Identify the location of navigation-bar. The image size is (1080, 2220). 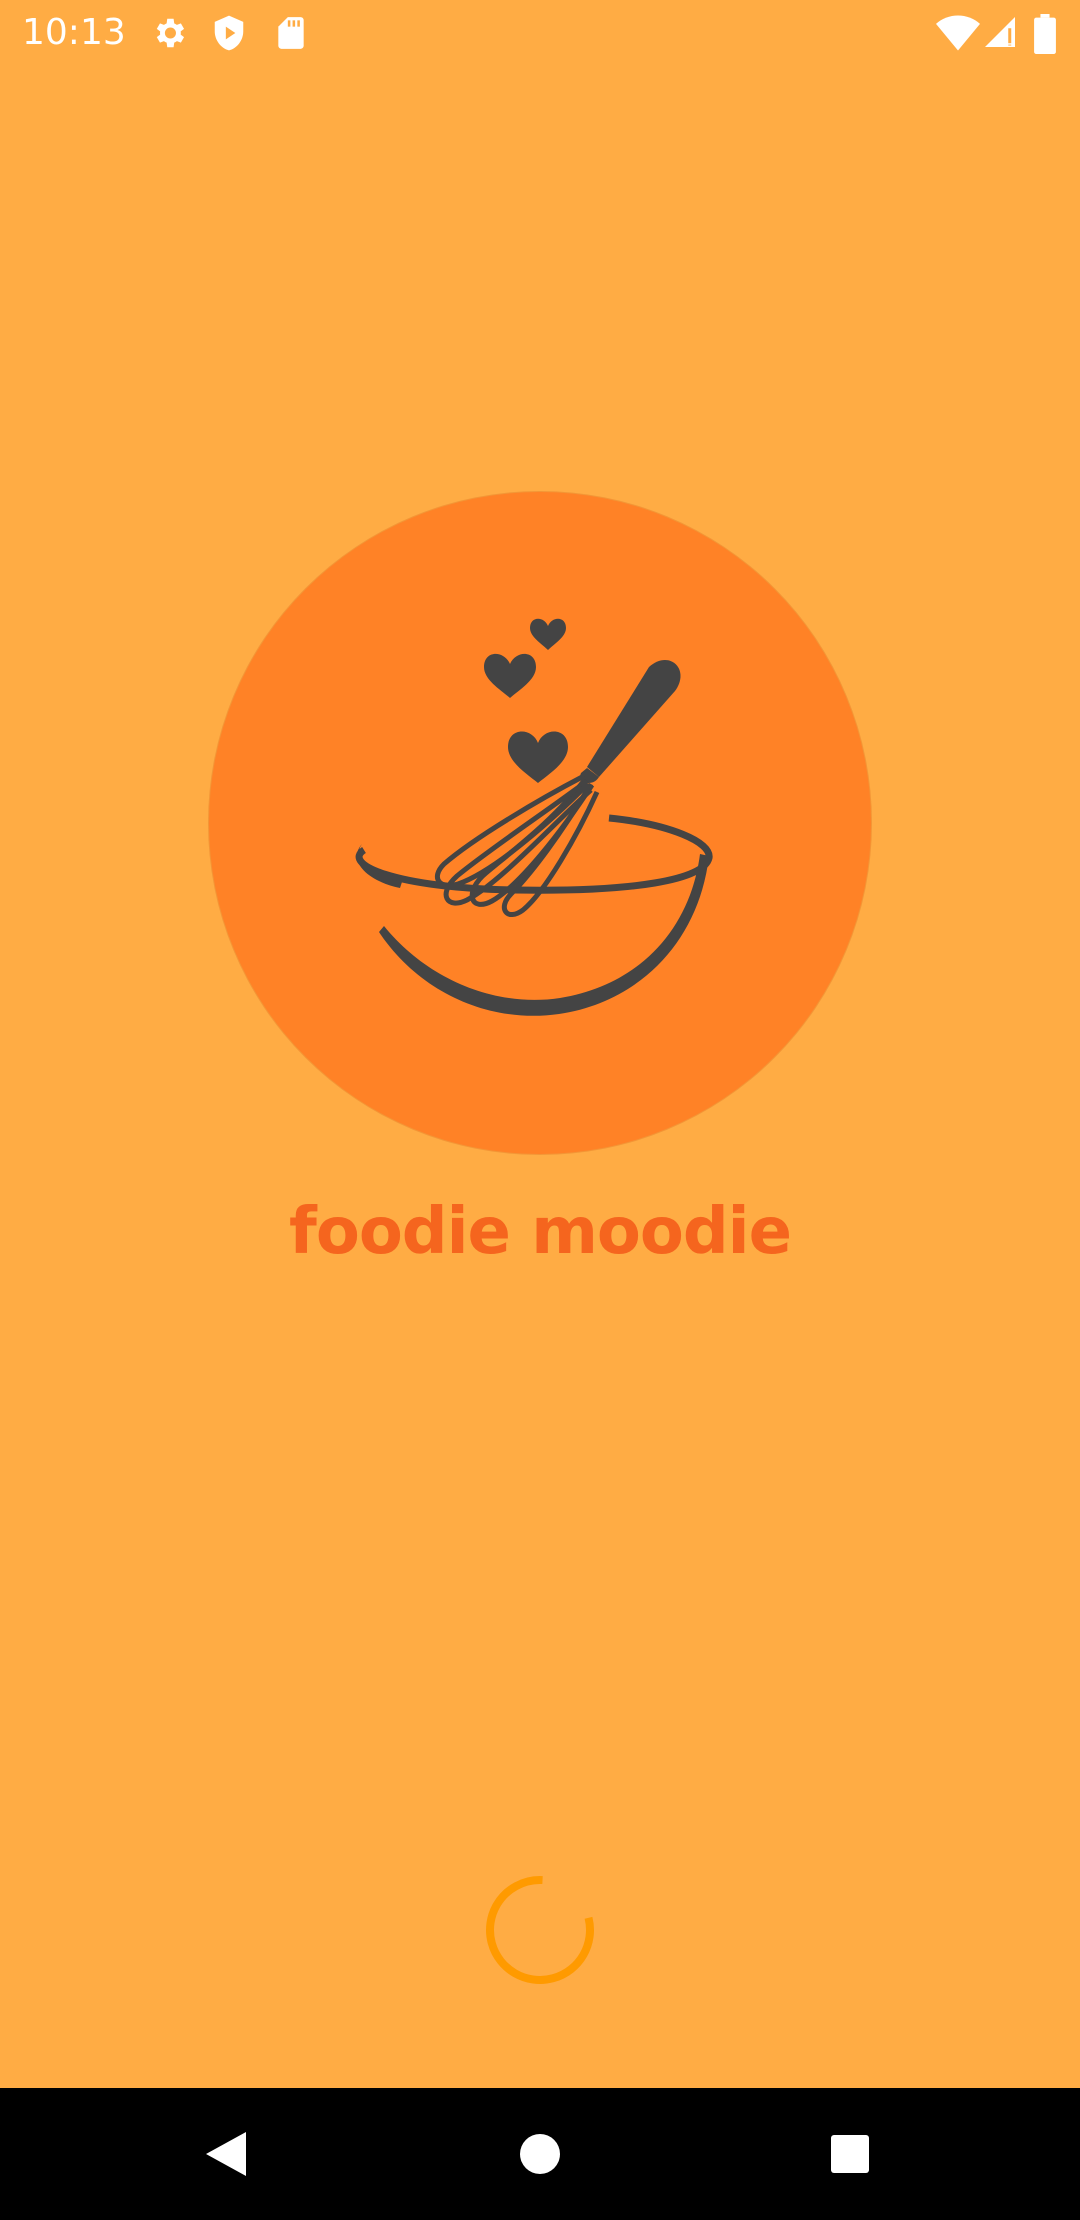
(540, 2154).